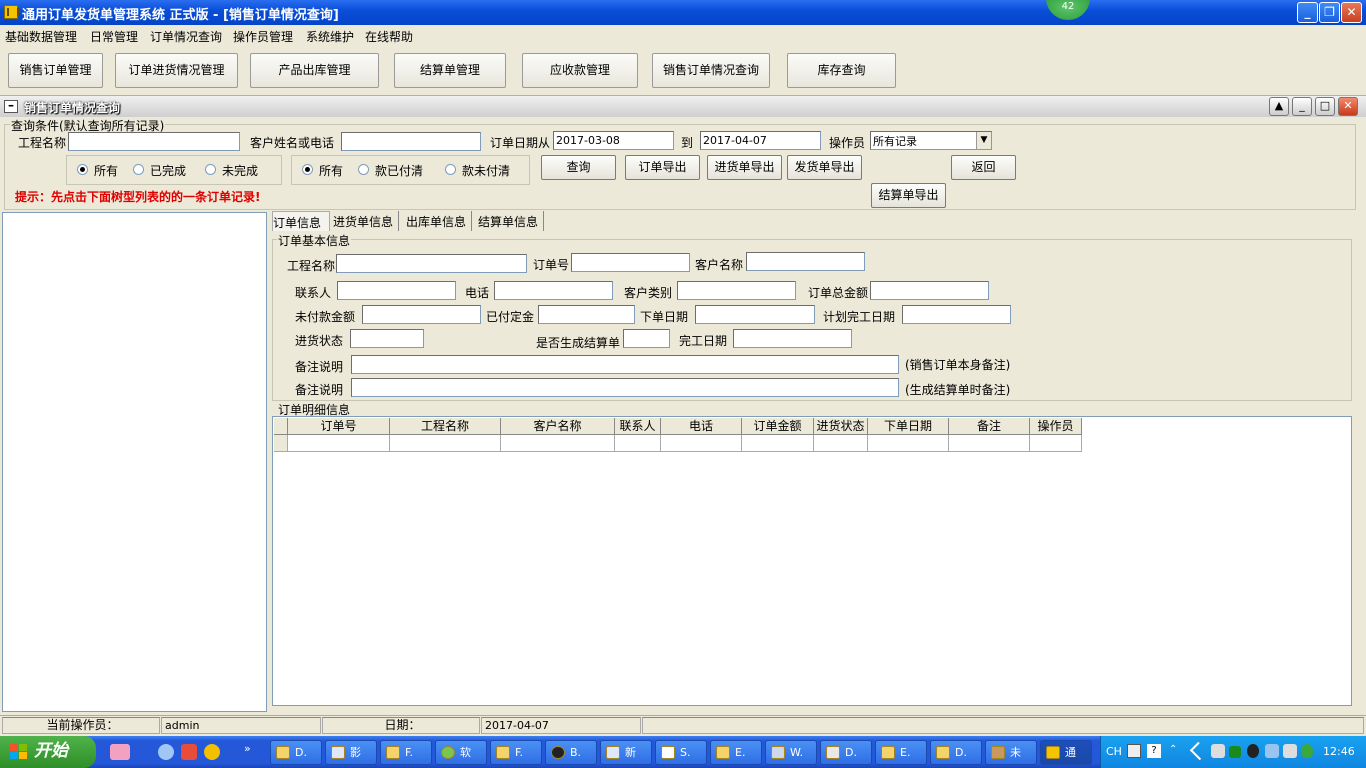 The width and height of the screenshot is (1366, 768). I want to click on keyboard-icon, so click(1134, 751).